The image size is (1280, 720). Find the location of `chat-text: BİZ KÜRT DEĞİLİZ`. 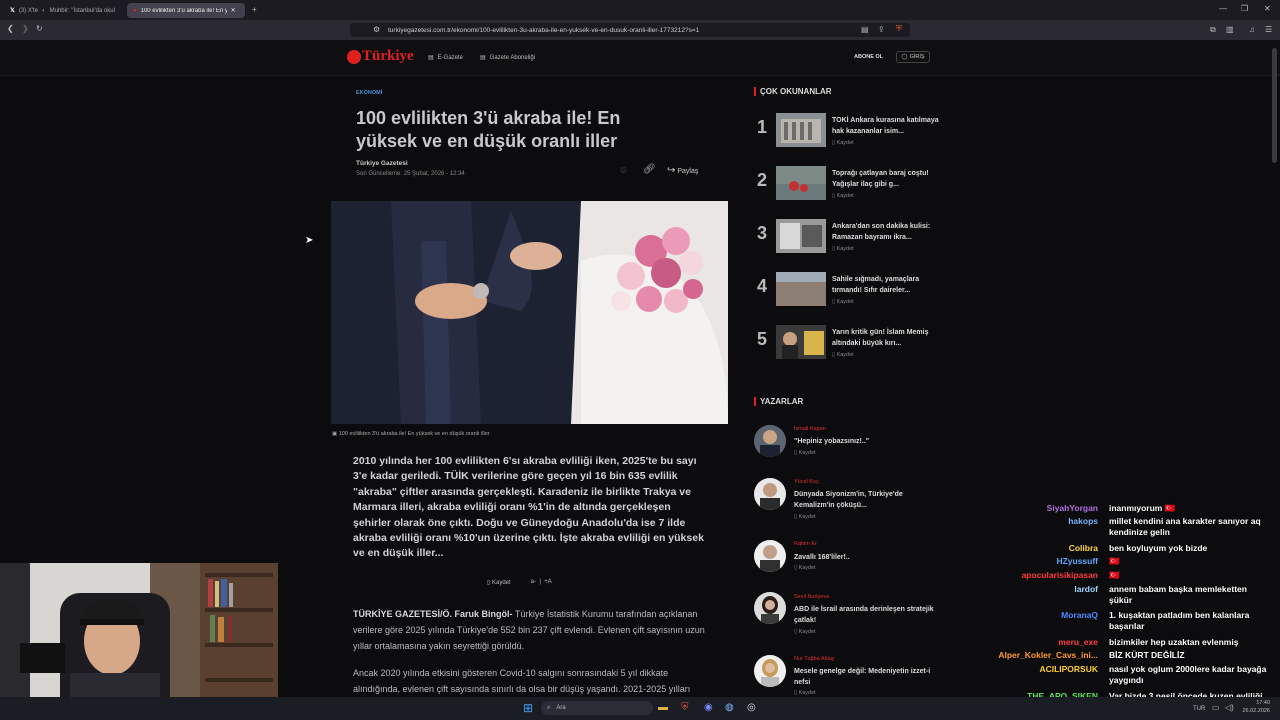

chat-text: BİZ KÜRT DEĞİLİZ is located at coordinates (1147, 655).